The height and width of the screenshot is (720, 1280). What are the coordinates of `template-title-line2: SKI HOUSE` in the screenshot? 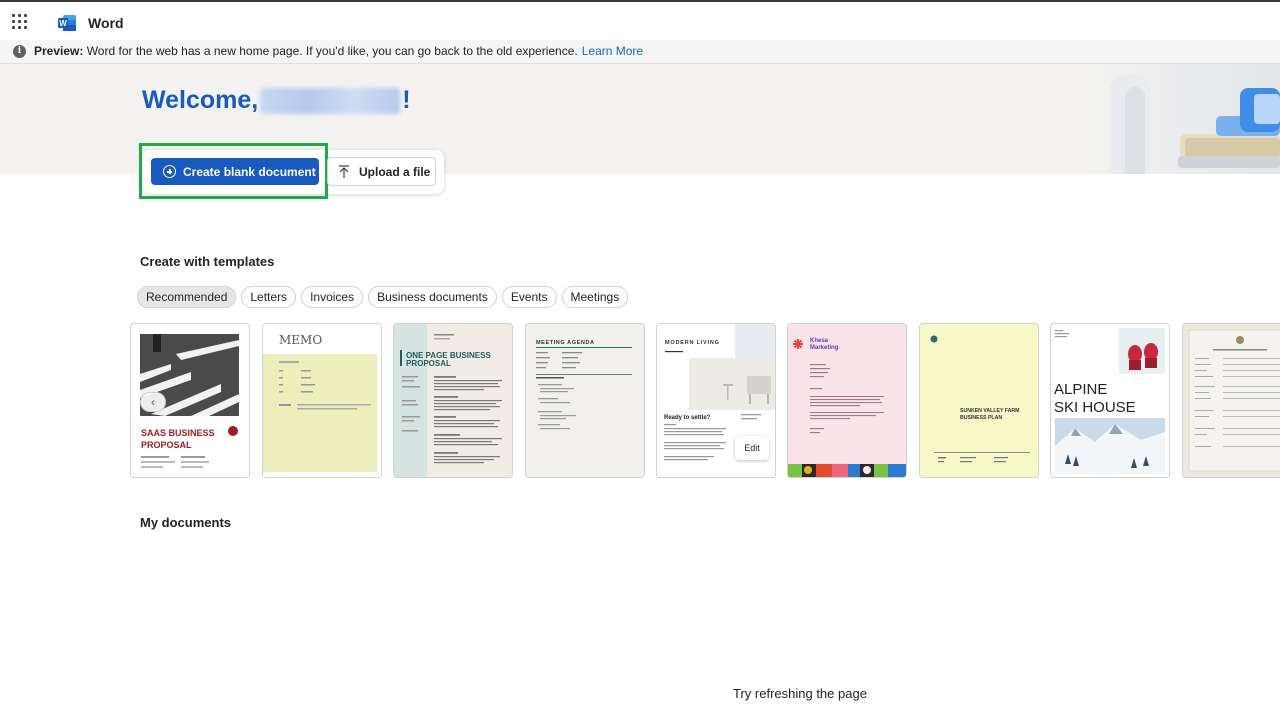 It's located at (1095, 407).